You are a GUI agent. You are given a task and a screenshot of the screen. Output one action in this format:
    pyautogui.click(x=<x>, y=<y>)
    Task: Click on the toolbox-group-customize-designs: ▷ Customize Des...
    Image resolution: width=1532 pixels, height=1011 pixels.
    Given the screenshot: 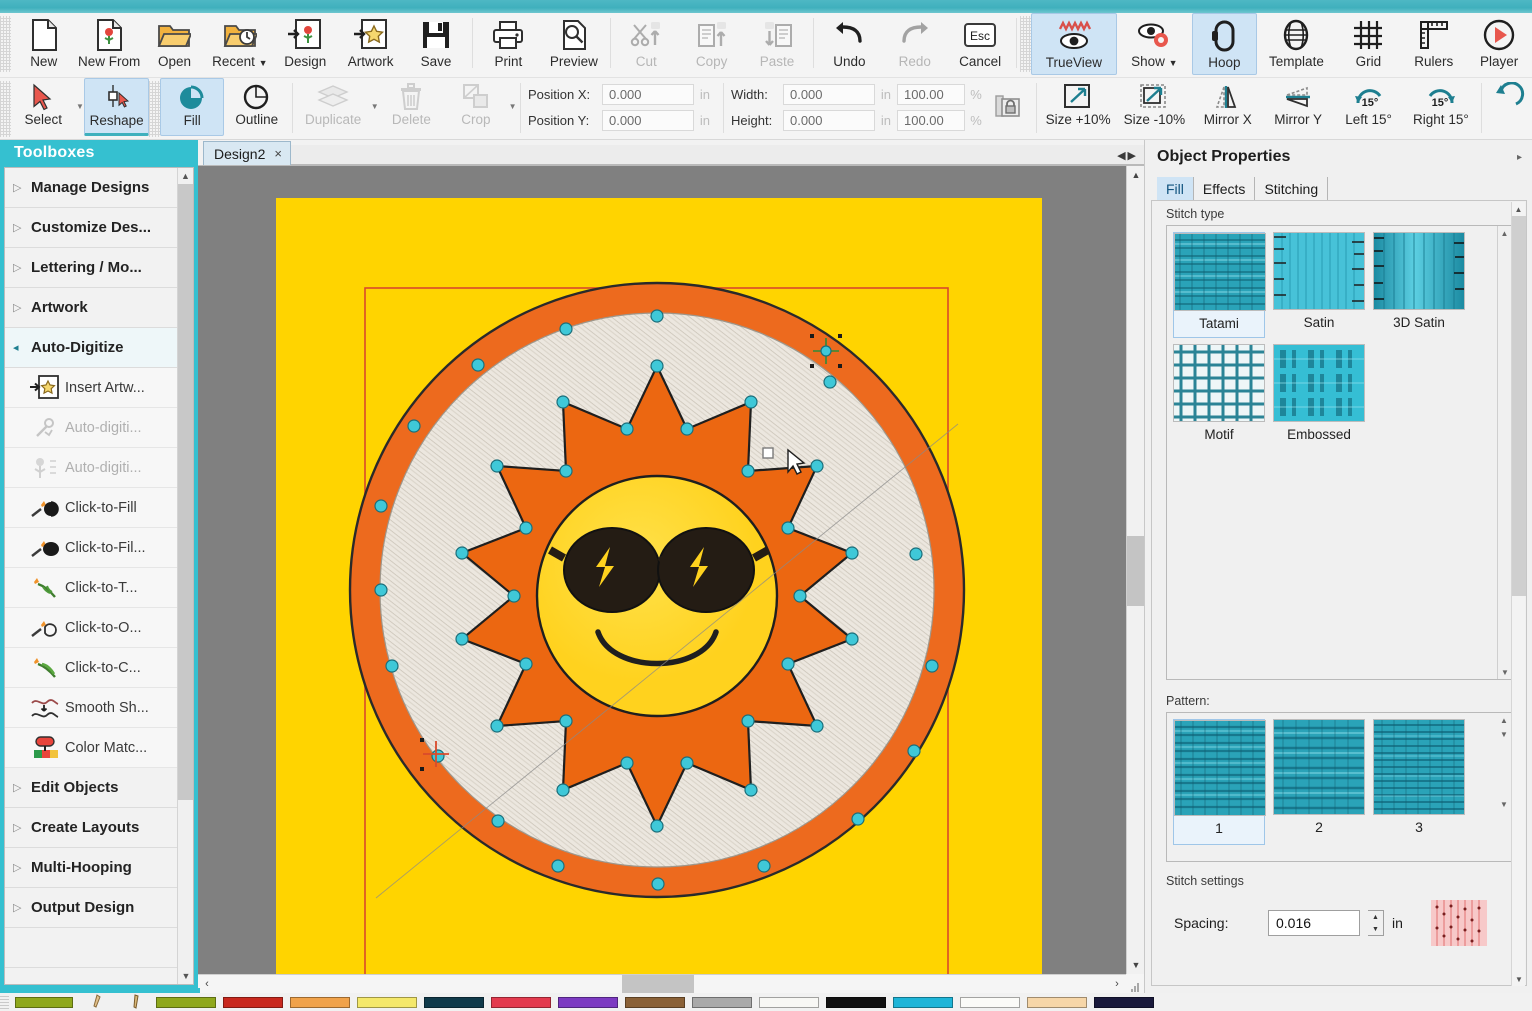 What is the action you would take?
    pyautogui.click(x=94, y=228)
    